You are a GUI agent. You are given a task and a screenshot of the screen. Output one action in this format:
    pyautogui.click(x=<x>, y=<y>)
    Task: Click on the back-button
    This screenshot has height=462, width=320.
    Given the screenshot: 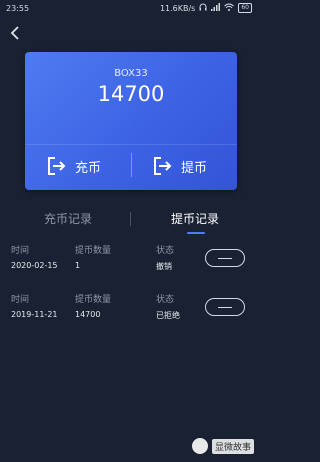 What is the action you would take?
    pyautogui.click(x=15, y=33)
    